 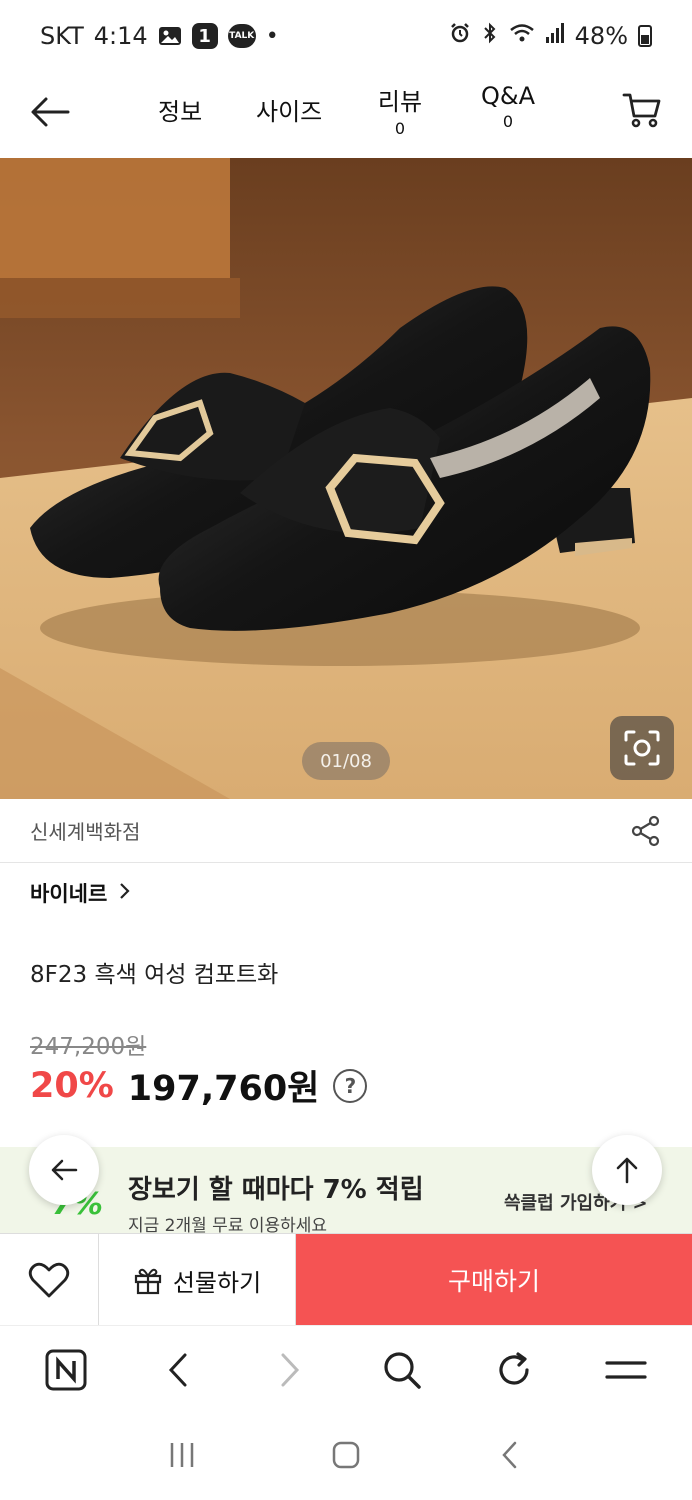 What do you see at coordinates (125, 893) in the screenshot?
I see `chevron-right-icon` at bounding box center [125, 893].